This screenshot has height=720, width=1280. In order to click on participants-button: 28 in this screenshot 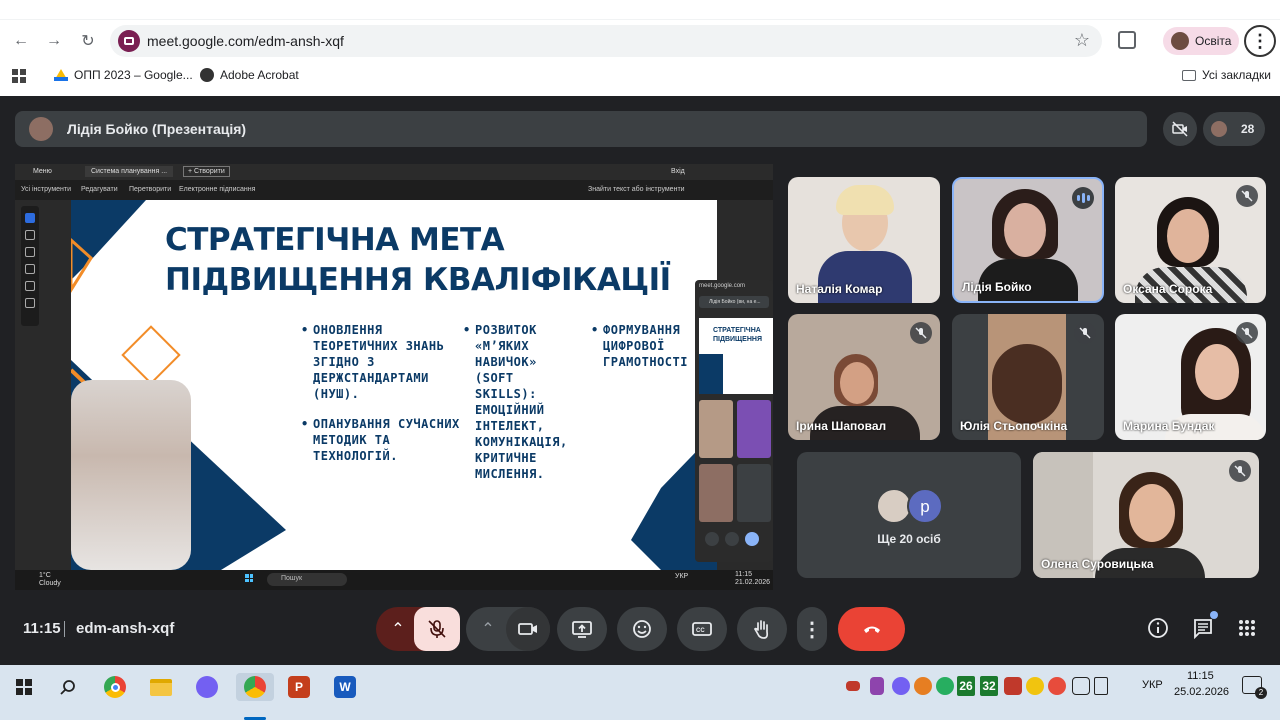, I will do `click(1234, 129)`.